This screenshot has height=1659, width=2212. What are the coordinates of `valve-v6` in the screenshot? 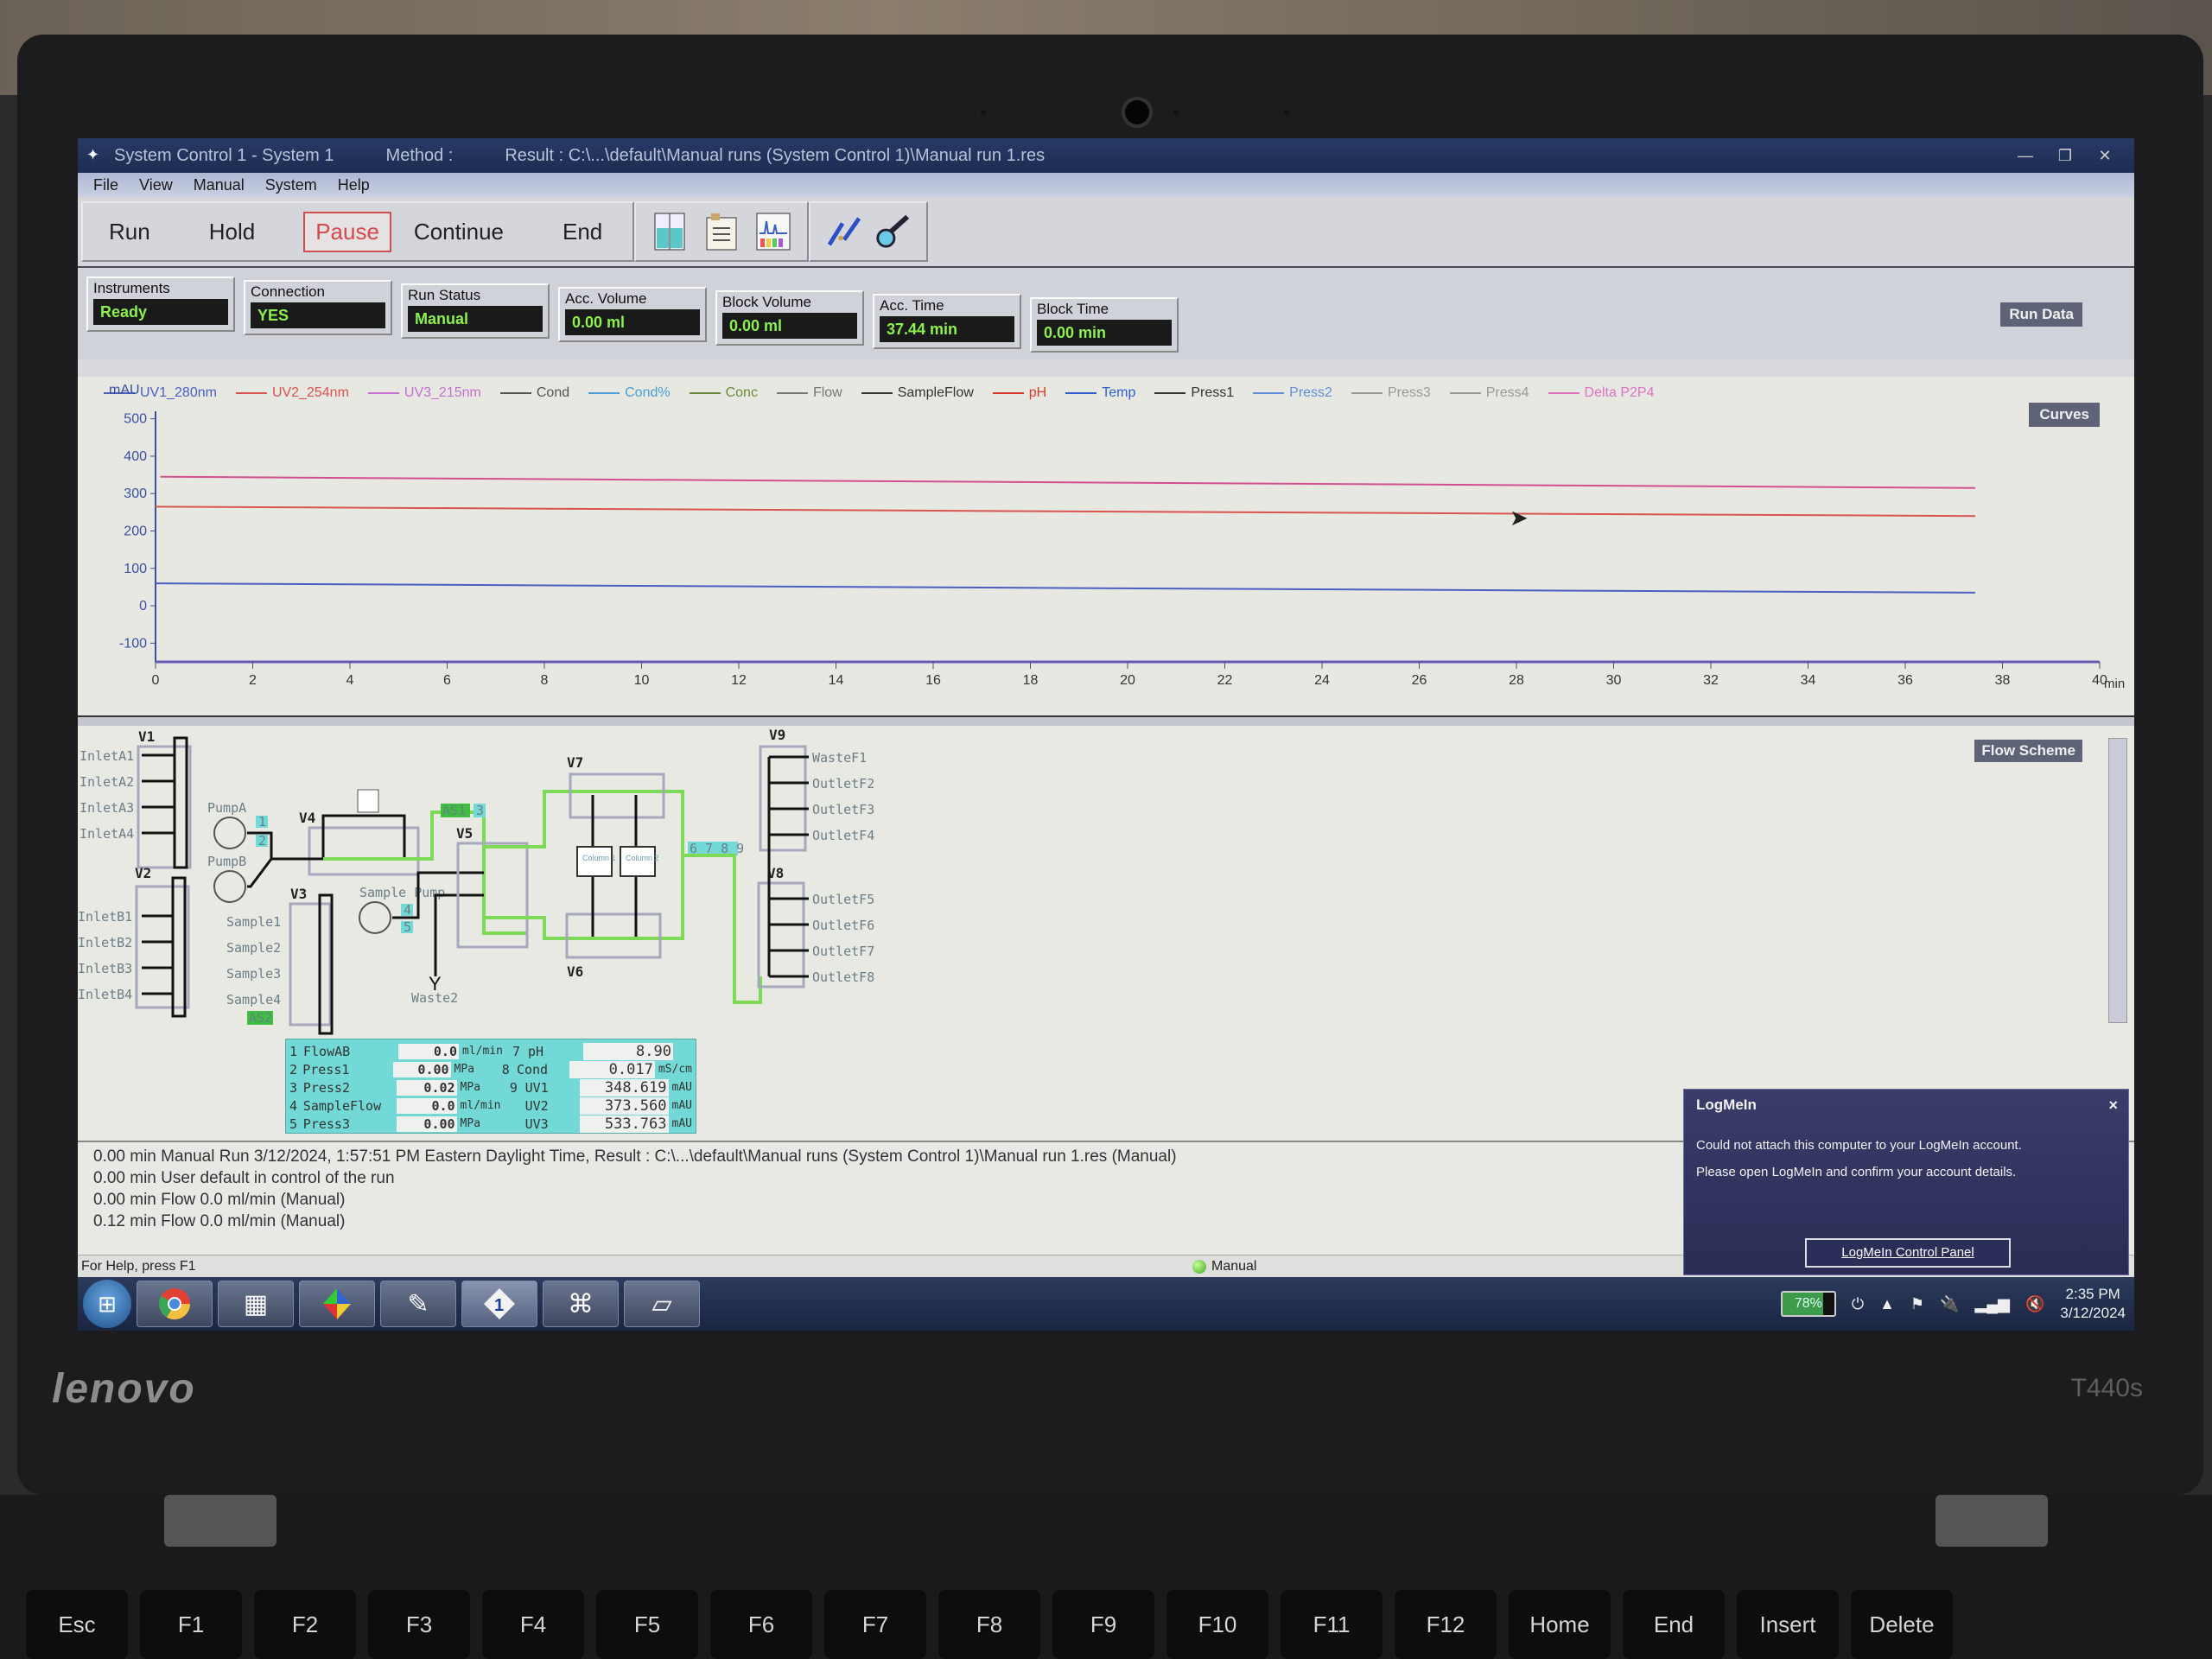 It's located at (613, 936).